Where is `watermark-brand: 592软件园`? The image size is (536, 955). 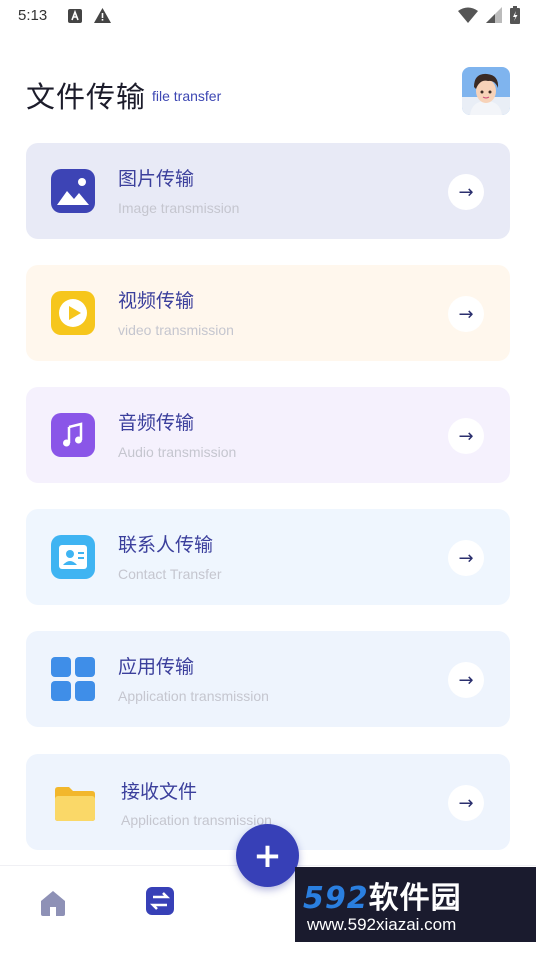
watermark-brand: 592软件园 is located at coordinates (382, 895).